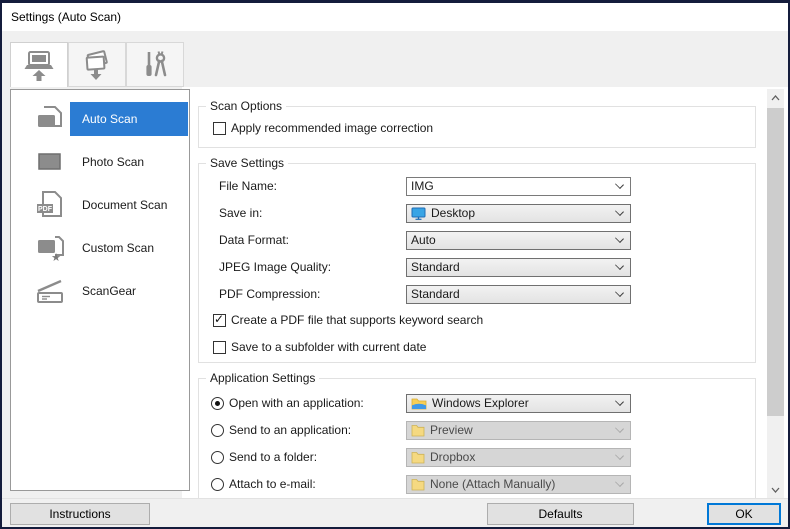 The image size is (790, 529). I want to click on scrollbar-thumb, so click(775, 262).